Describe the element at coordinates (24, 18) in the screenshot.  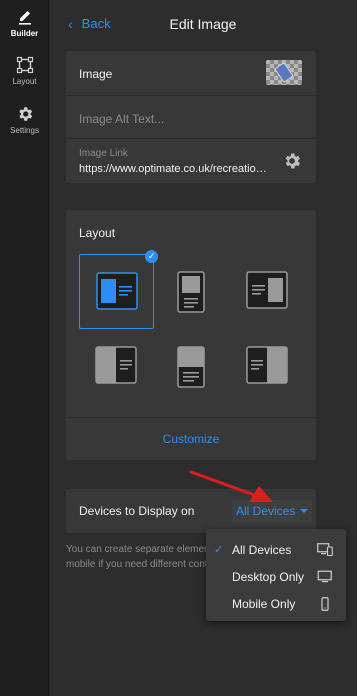
I see `pencil-icon` at that location.